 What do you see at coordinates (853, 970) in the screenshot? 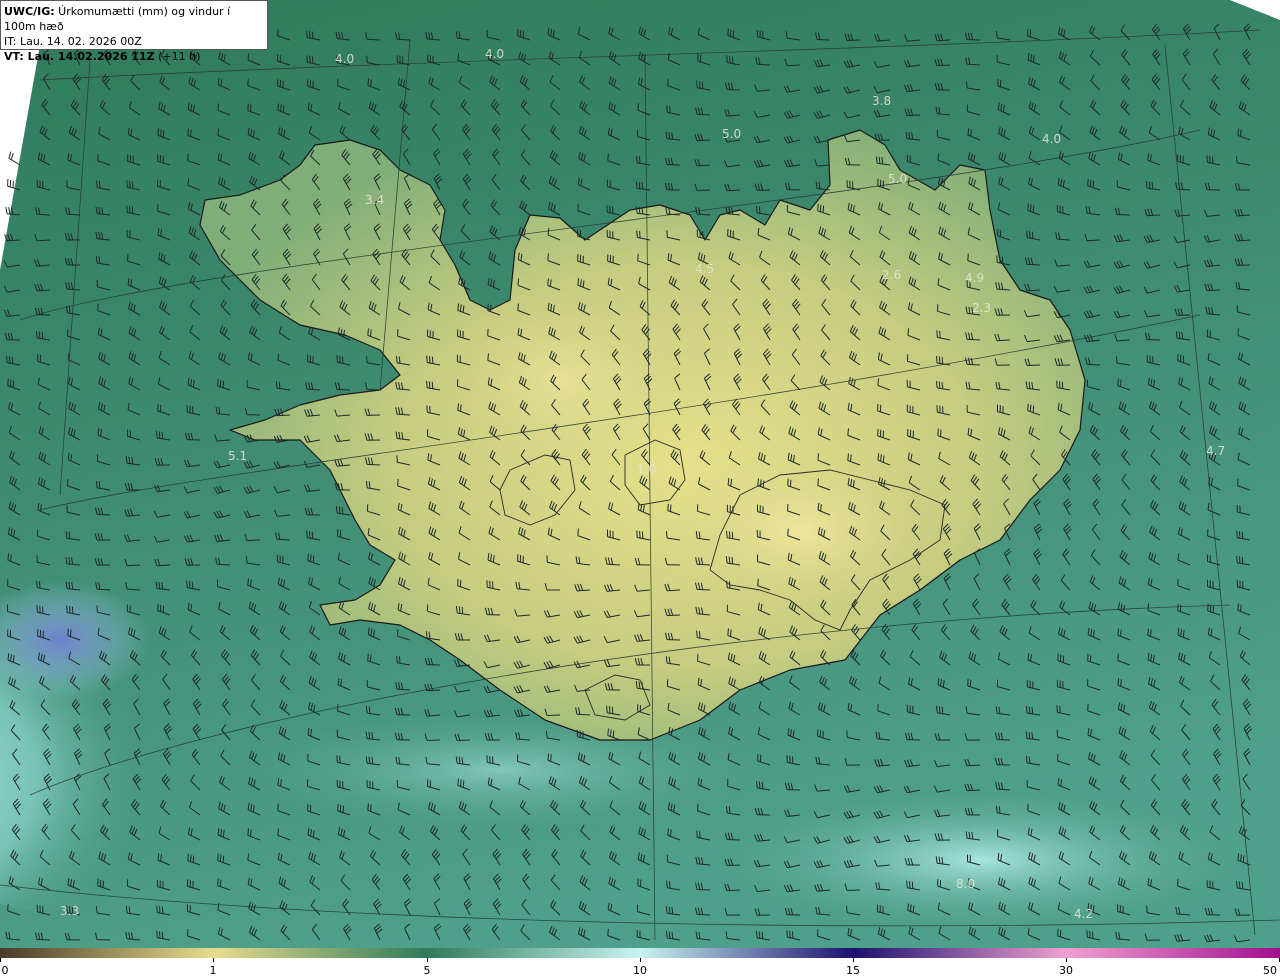
I see `colorbar-label: 15` at bounding box center [853, 970].